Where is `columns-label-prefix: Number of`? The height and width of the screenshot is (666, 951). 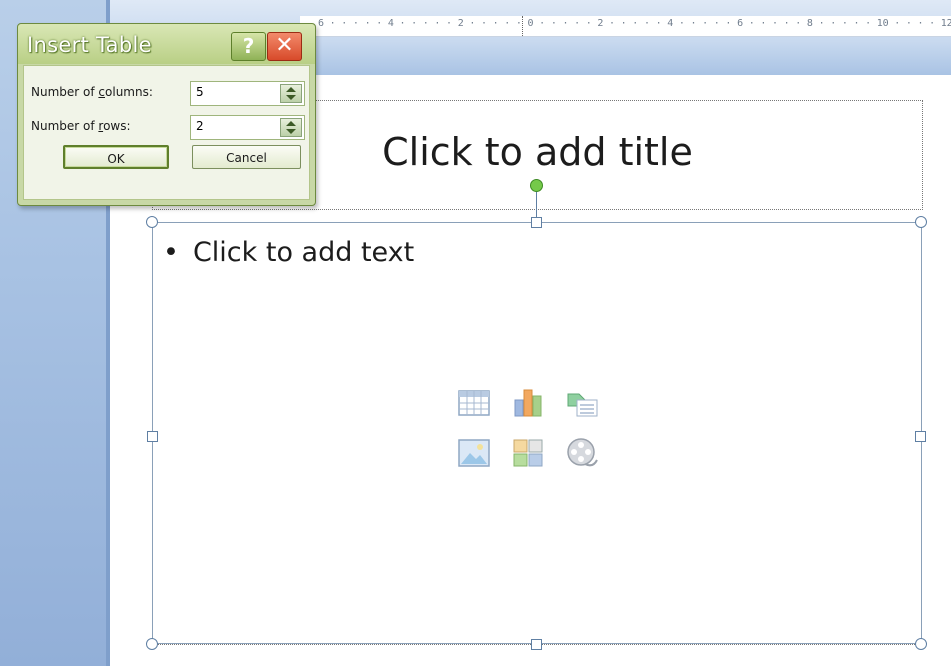
columns-label-prefix: Number of is located at coordinates (65, 92).